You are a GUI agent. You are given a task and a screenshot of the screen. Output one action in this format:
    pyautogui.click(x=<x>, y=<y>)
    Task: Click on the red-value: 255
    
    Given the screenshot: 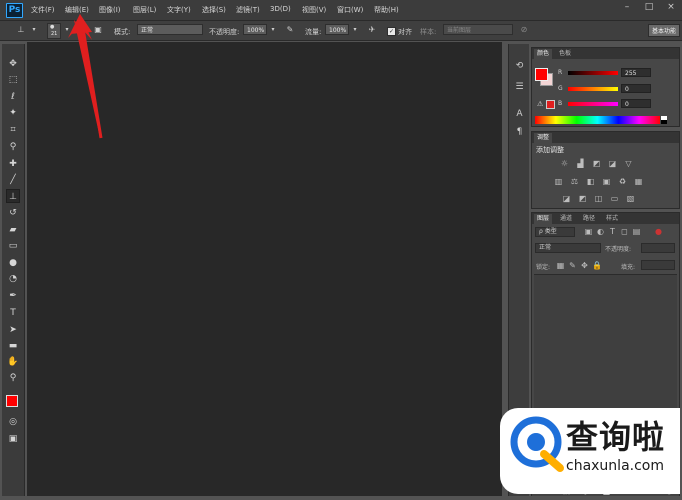 What is the action you would take?
    pyautogui.click(x=636, y=72)
    